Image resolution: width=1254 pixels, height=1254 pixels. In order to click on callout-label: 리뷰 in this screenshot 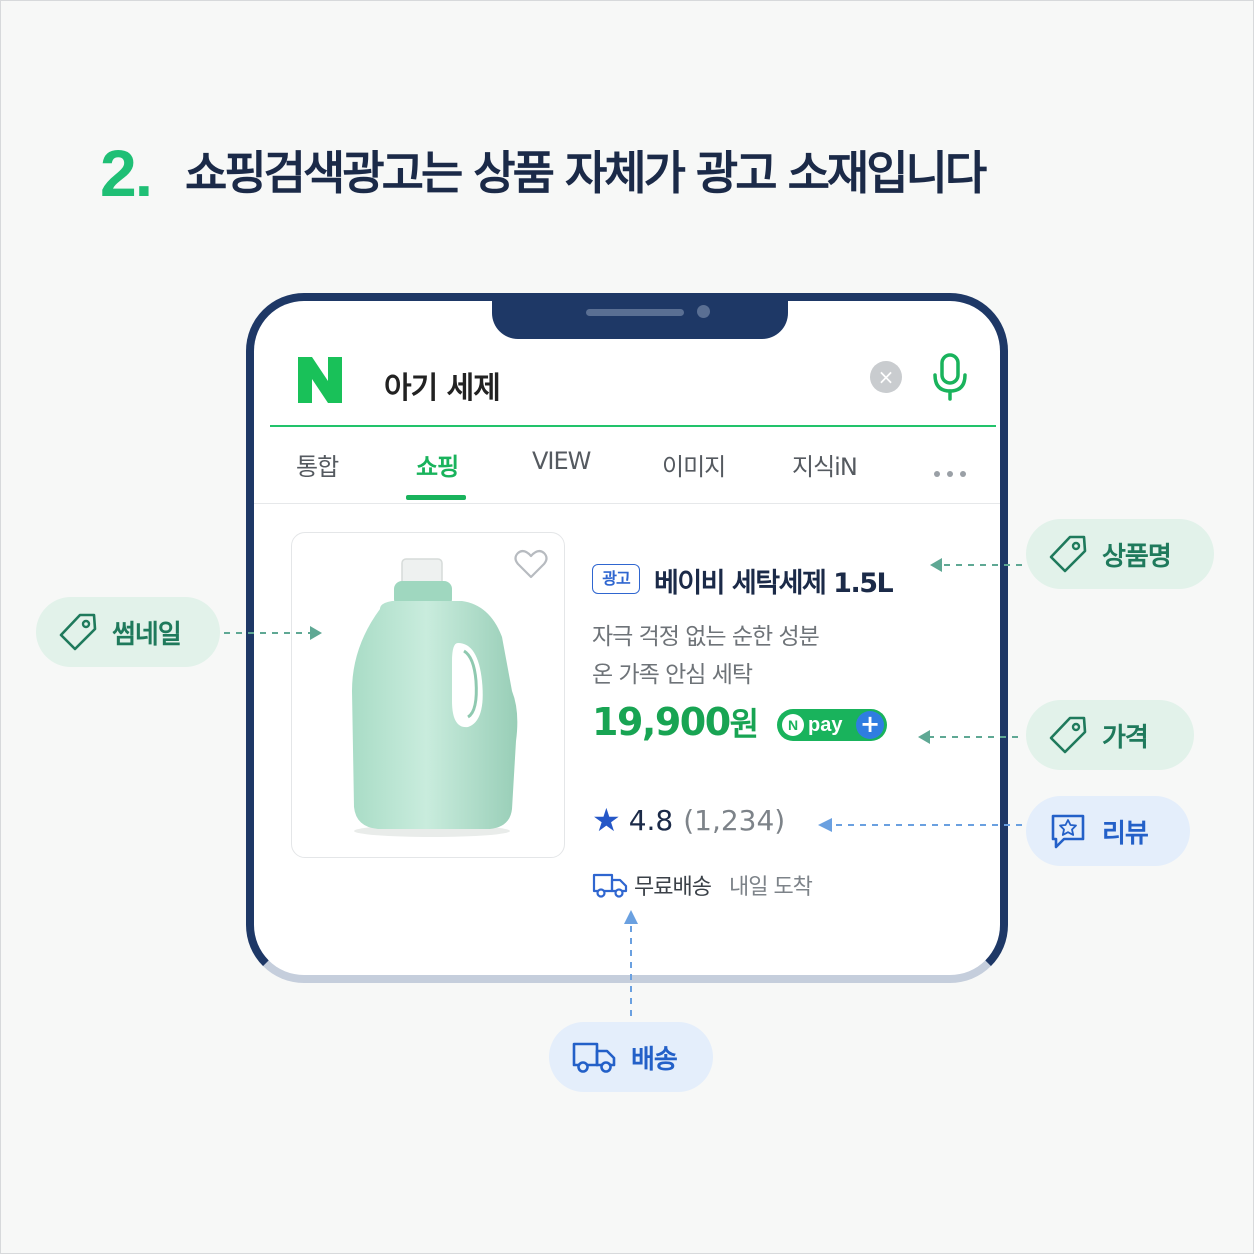, I will do `click(1125, 833)`.